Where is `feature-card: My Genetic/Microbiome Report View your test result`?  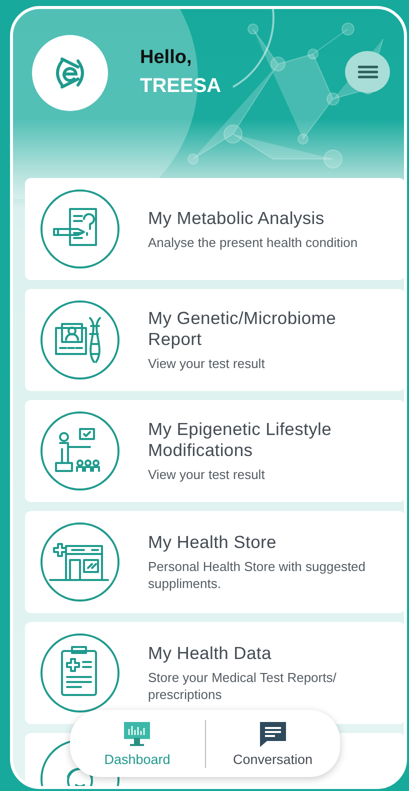 feature-card: My Genetic/Microbiome Report View your test result is located at coordinates (214, 340).